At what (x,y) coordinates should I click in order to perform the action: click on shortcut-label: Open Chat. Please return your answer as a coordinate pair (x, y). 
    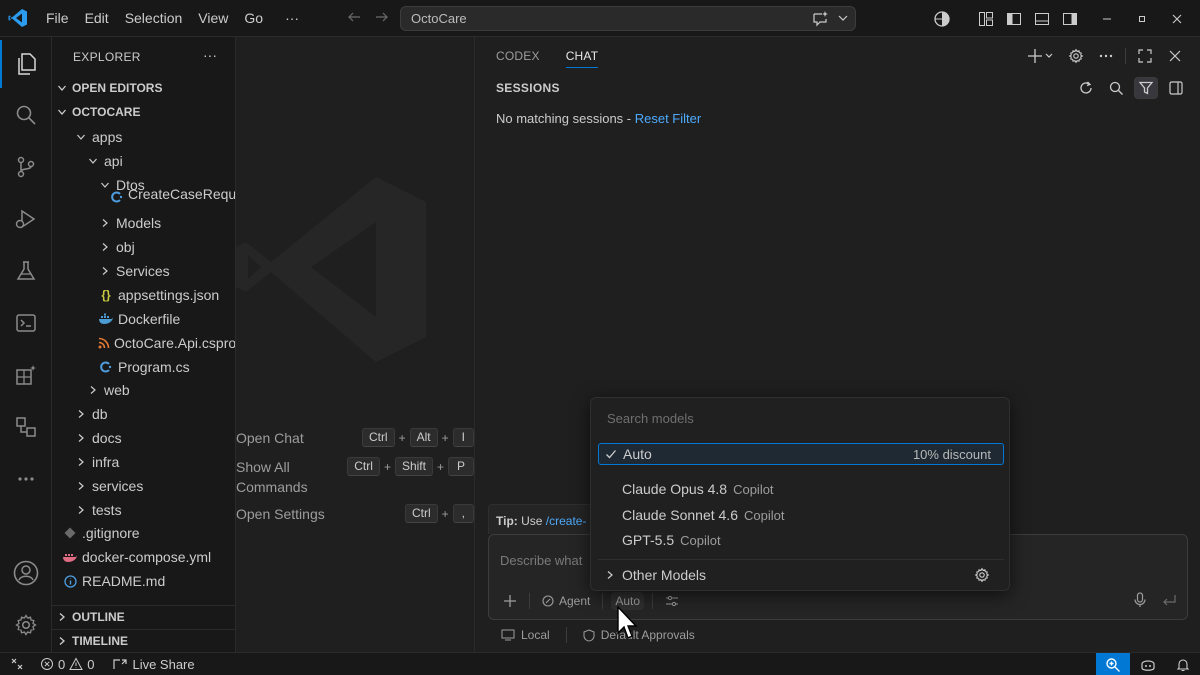
    Looking at the image, I should click on (270, 438).